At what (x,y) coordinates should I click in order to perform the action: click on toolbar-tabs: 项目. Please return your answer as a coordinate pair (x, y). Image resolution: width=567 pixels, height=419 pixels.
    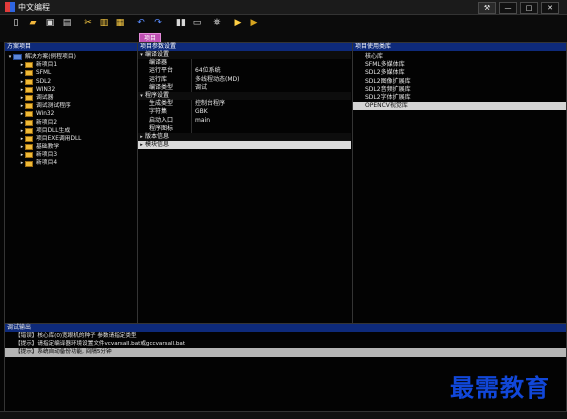
    Looking at the image, I should click on (283, 38).